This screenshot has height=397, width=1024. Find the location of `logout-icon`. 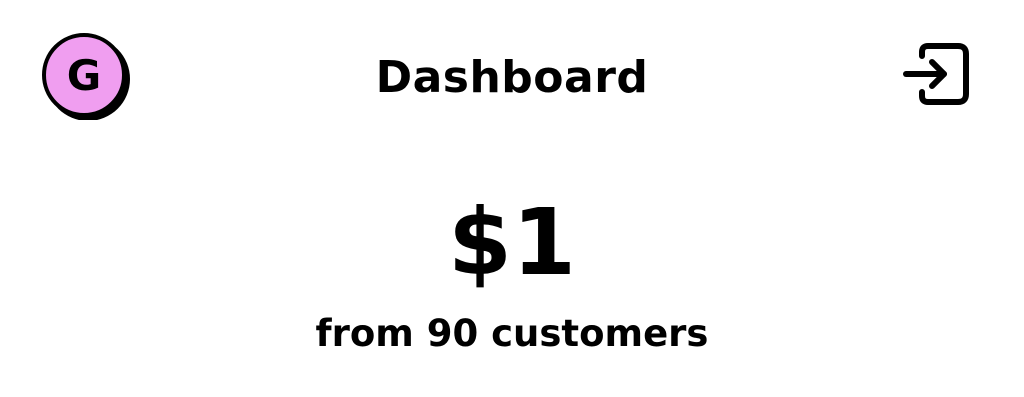

logout-icon is located at coordinates (936, 74).